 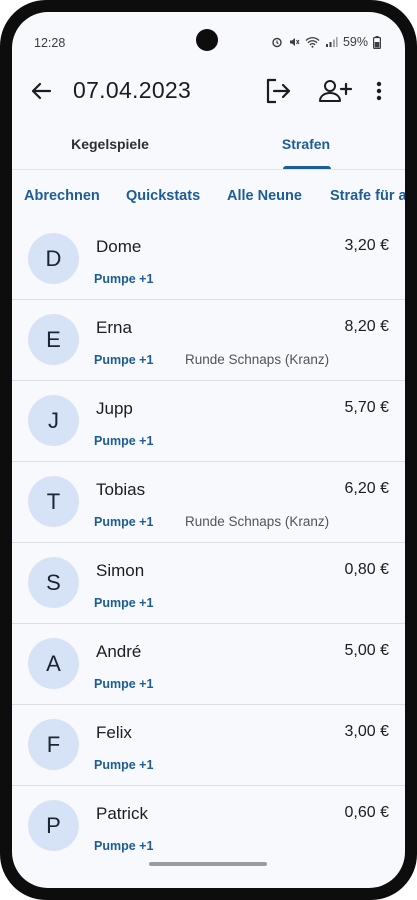 I want to click on logout-icon, so click(x=278, y=91).